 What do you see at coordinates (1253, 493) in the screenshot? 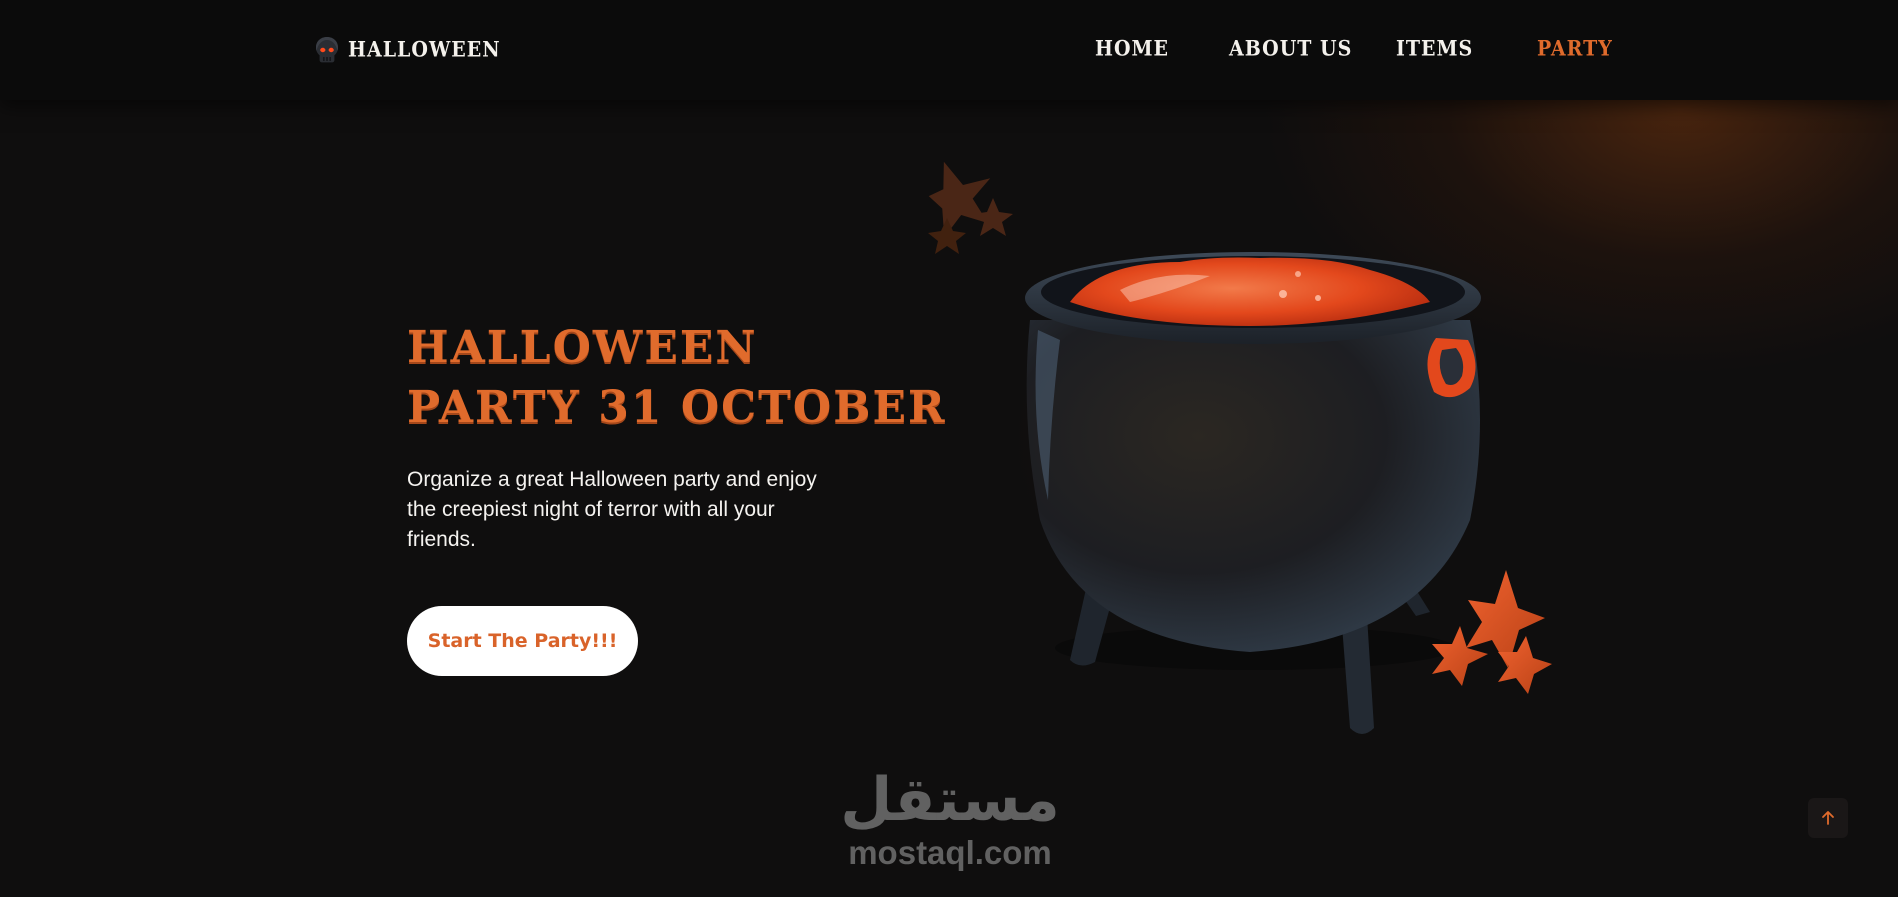
I see `cauldron-illustration` at bounding box center [1253, 493].